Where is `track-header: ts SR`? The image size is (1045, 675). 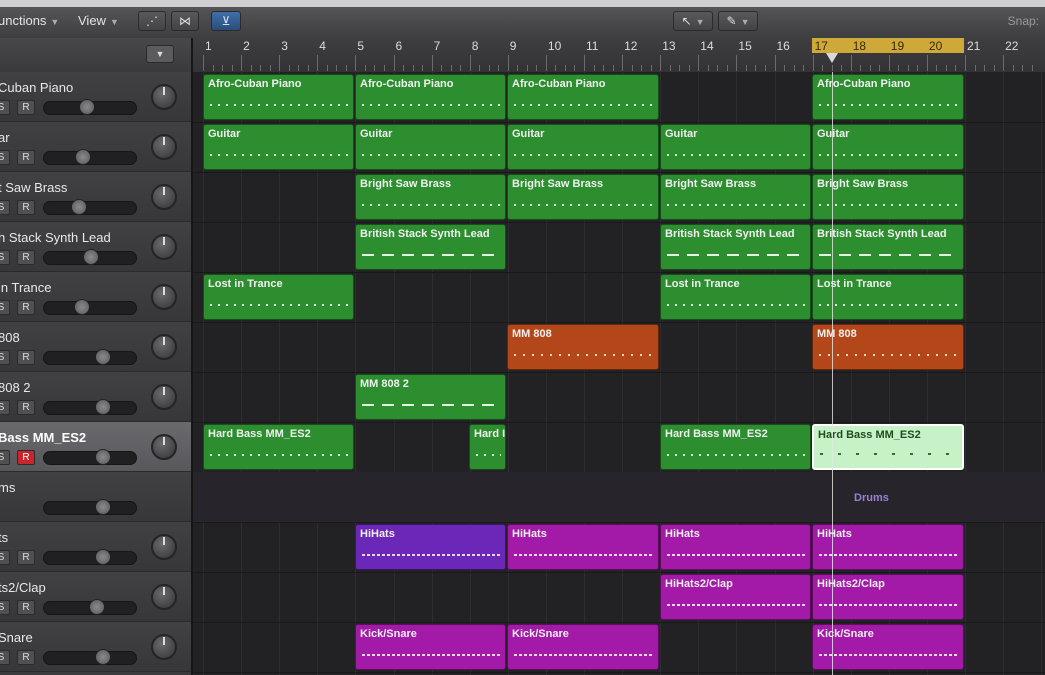 track-header: ts SR is located at coordinates (95, 547).